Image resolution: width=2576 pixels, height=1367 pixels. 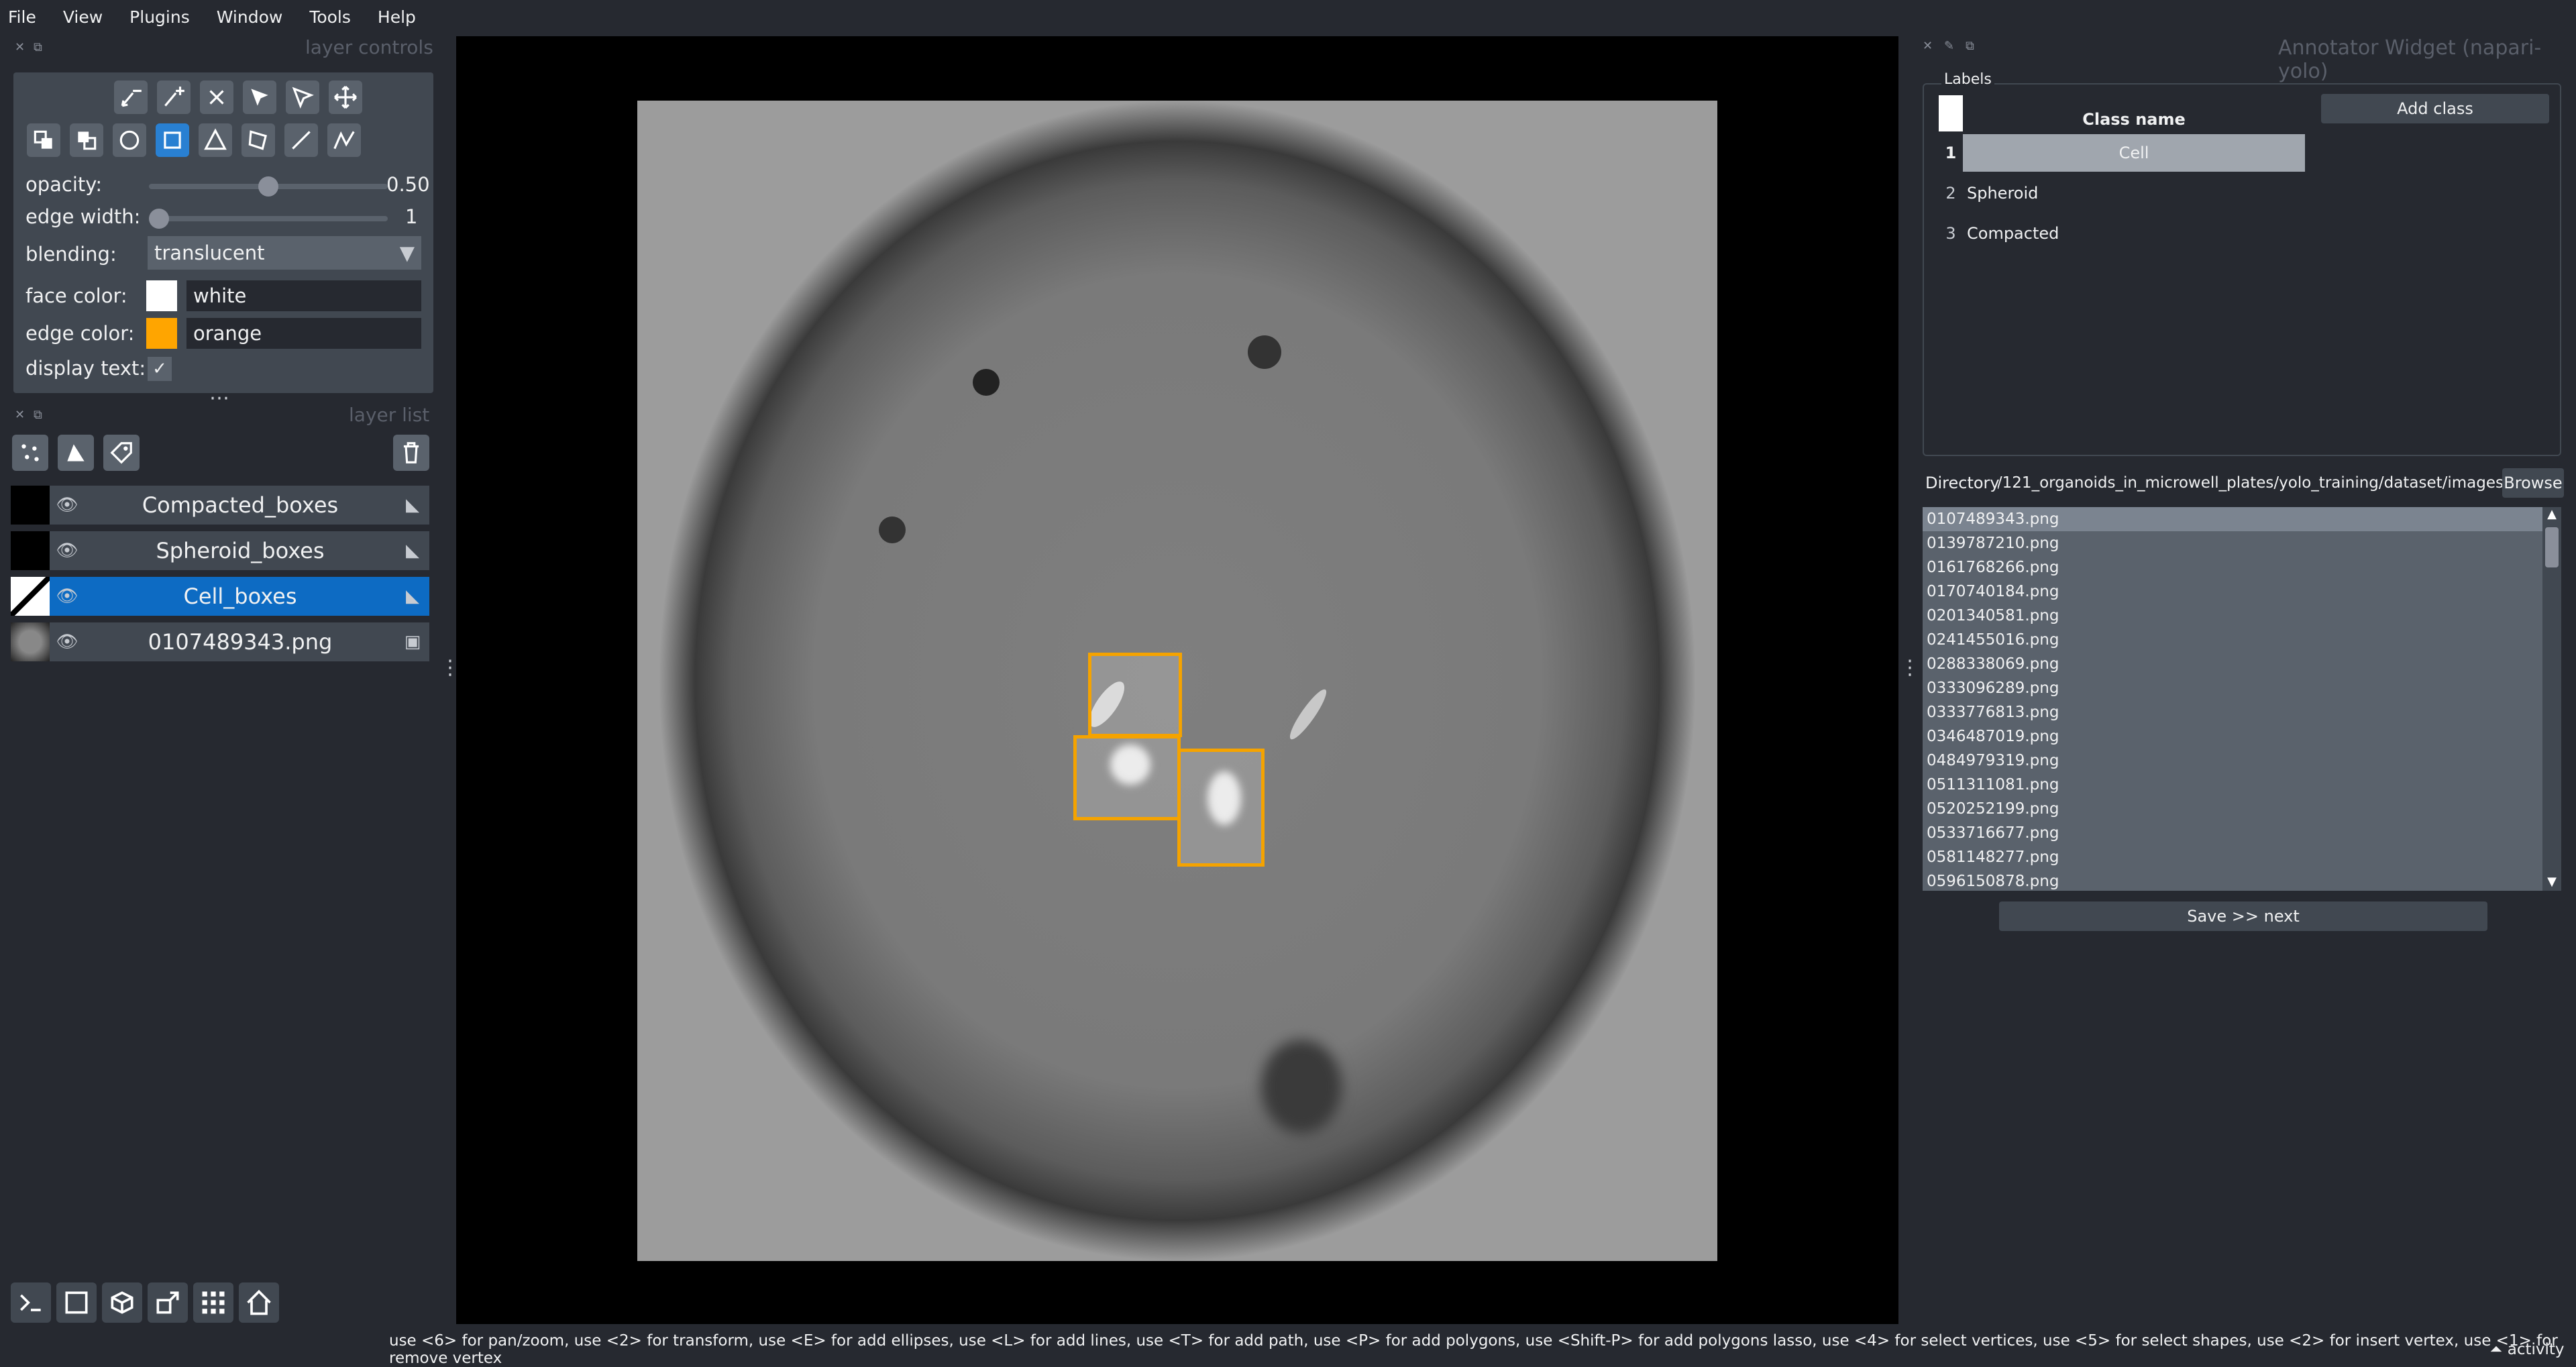 I want to click on edge-width-slider, so click(x=268, y=219).